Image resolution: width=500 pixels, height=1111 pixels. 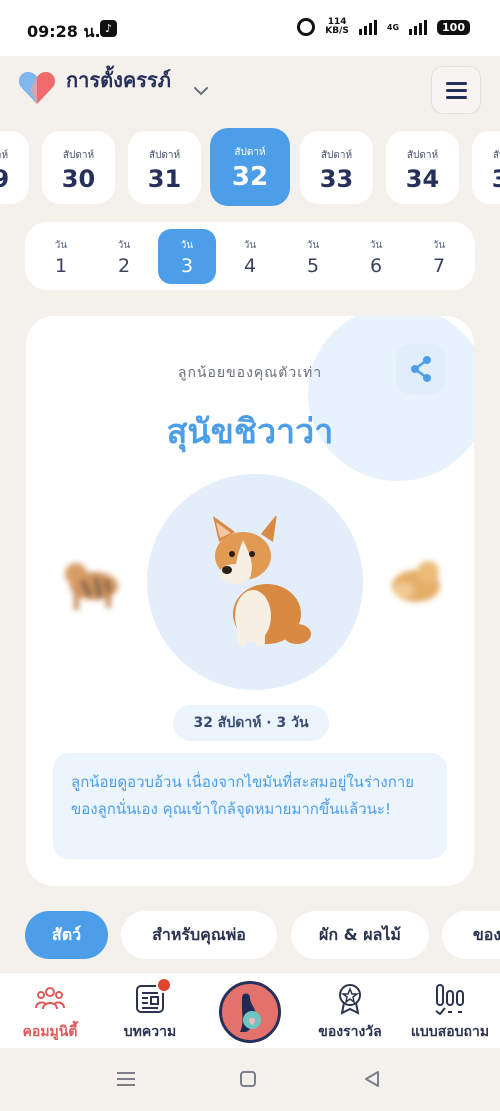 What do you see at coordinates (456, 83) in the screenshot?
I see `hamburger-menu-icon` at bounding box center [456, 83].